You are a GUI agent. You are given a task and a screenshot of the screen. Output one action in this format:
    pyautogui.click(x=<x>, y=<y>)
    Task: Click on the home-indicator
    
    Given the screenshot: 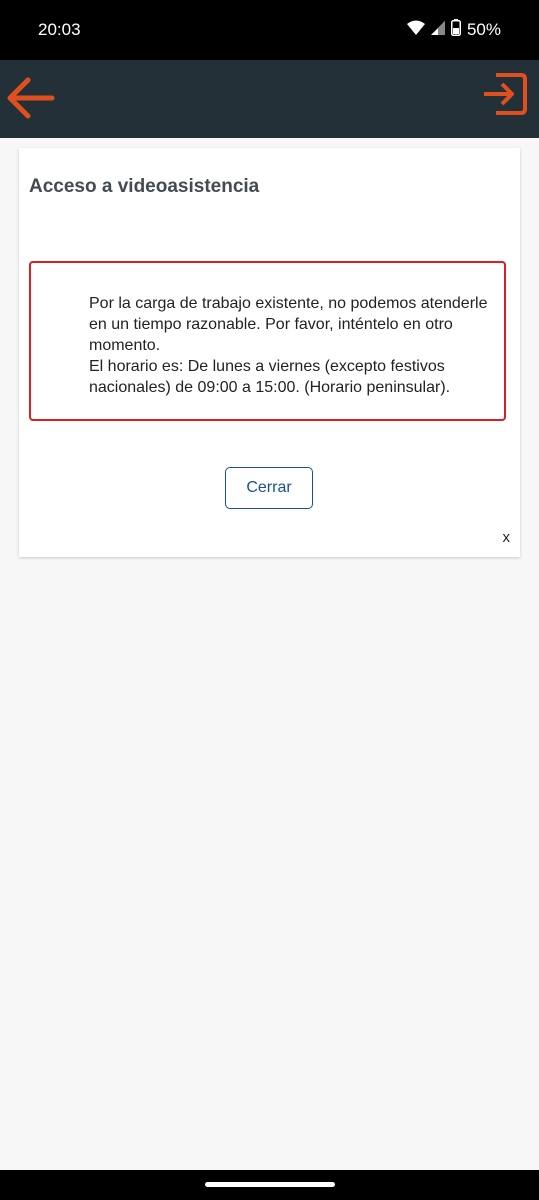 What is the action you would take?
    pyautogui.click(x=270, y=1184)
    